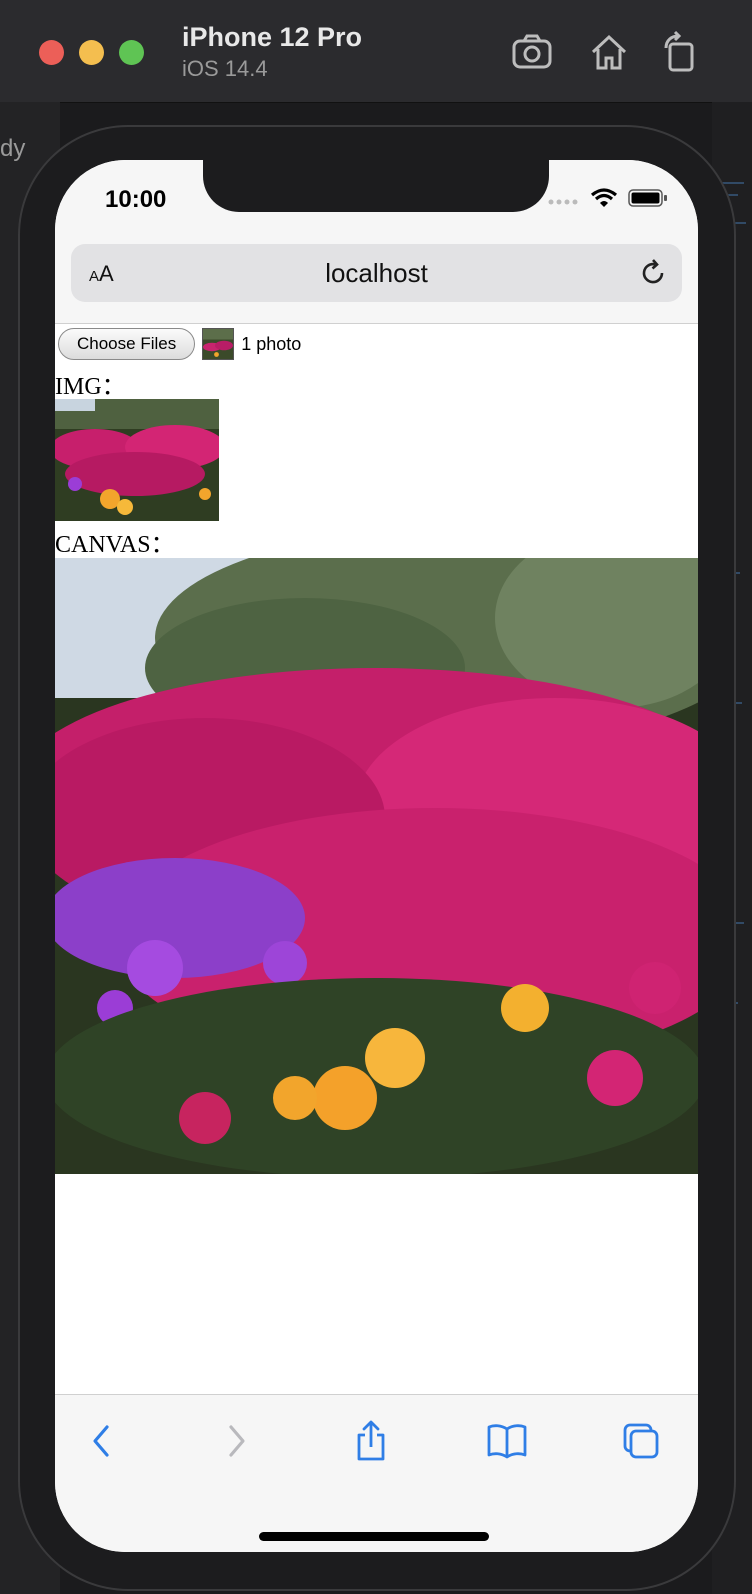 The image size is (752, 1594). What do you see at coordinates (51, 52) in the screenshot?
I see `window-close-button` at bounding box center [51, 52].